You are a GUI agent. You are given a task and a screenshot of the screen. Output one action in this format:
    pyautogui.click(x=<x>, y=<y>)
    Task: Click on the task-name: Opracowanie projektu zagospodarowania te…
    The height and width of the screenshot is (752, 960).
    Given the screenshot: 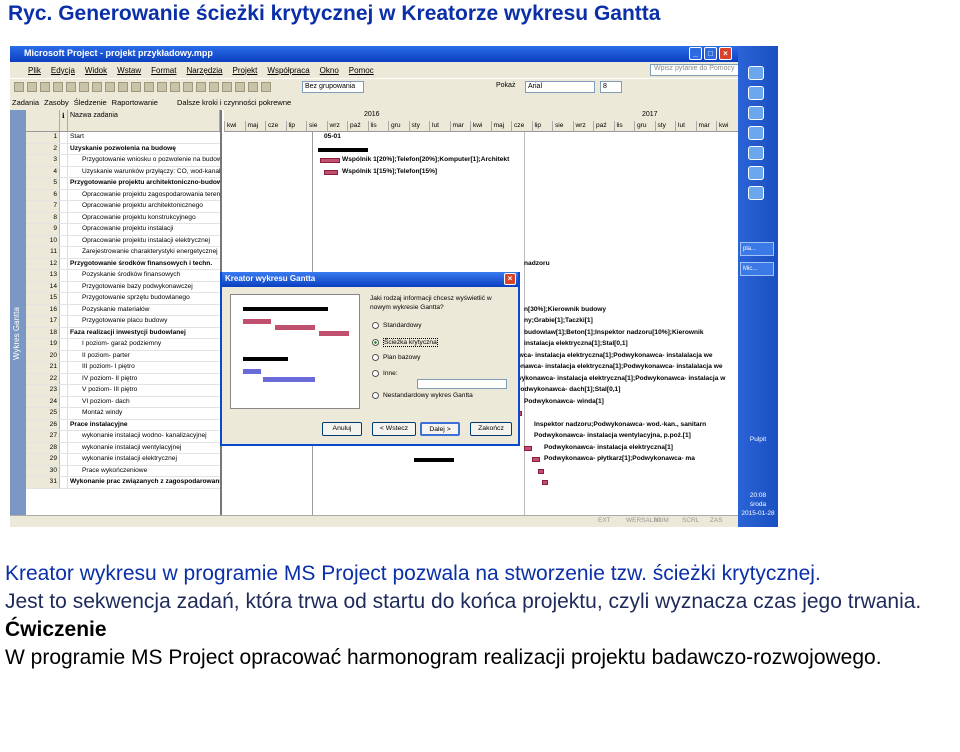 What is the action you would take?
    pyautogui.click(x=144, y=195)
    